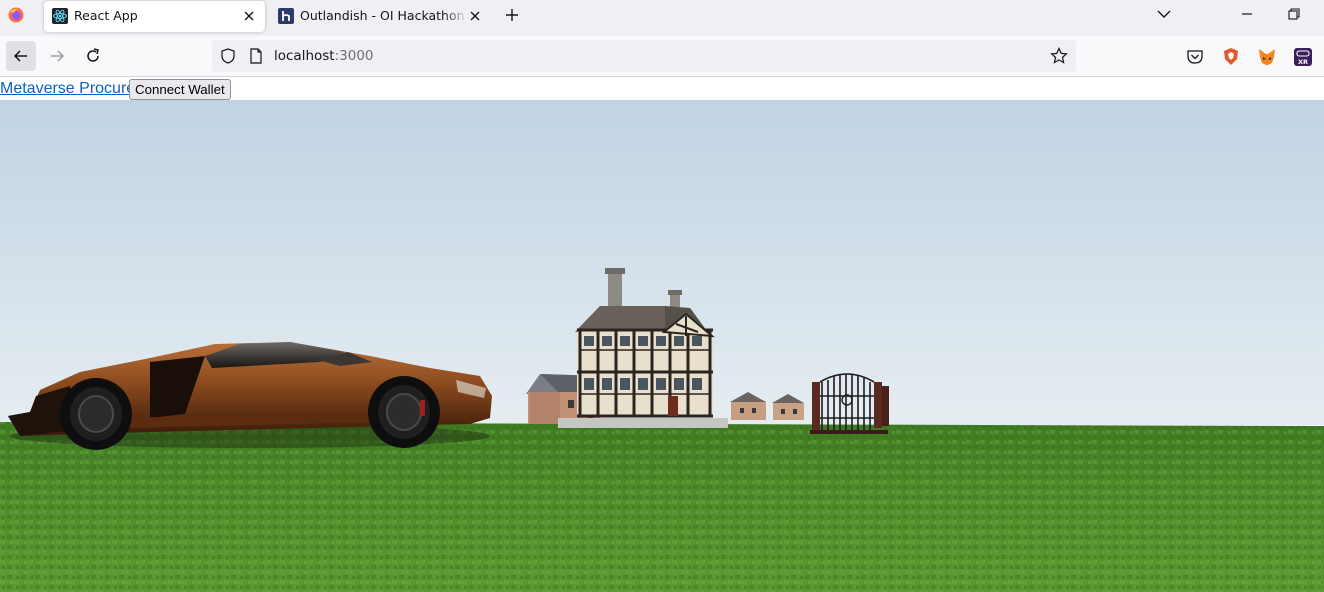 The height and width of the screenshot is (592, 1324). I want to click on xr-icon: XR, so click(1303, 57).